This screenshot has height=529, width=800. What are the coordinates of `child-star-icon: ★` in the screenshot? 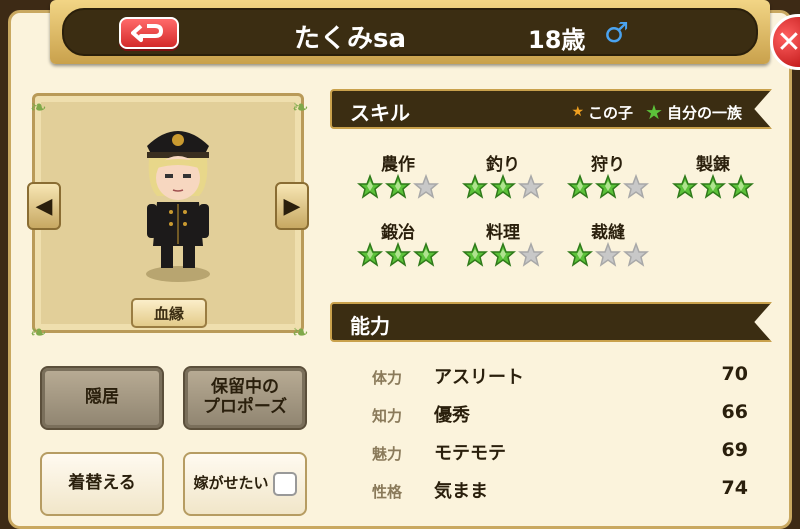 It's located at (578, 112).